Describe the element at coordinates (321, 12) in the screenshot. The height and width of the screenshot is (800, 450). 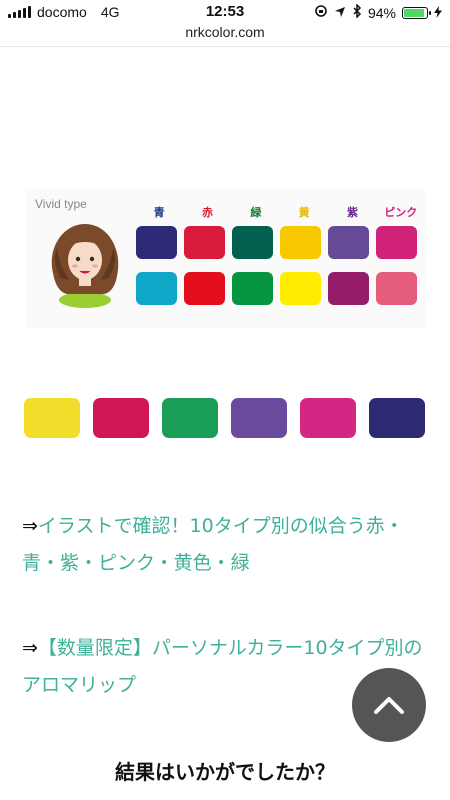
I see `orientation-lock-icon` at that location.